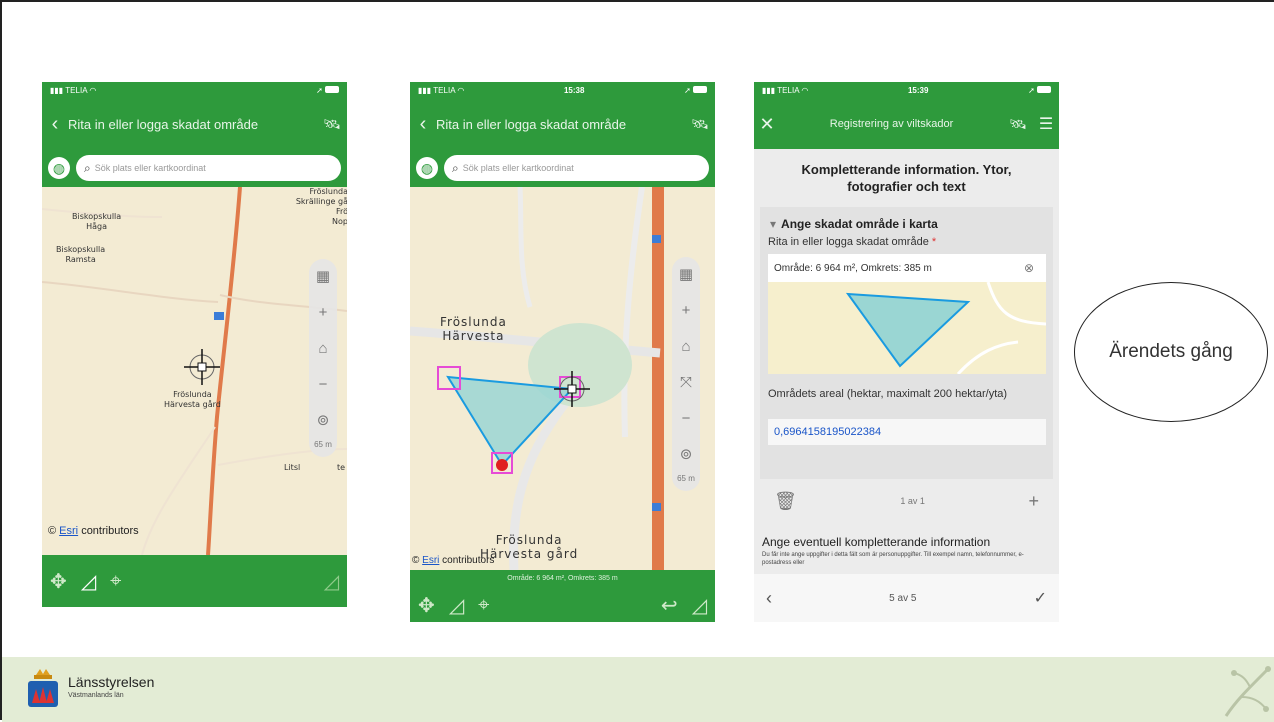 The height and width of the screenshot is (722, 1274). Describe the element at coordinates (1035, 268) in the screenshot. I see `clear-icon: ⊗` at that location.